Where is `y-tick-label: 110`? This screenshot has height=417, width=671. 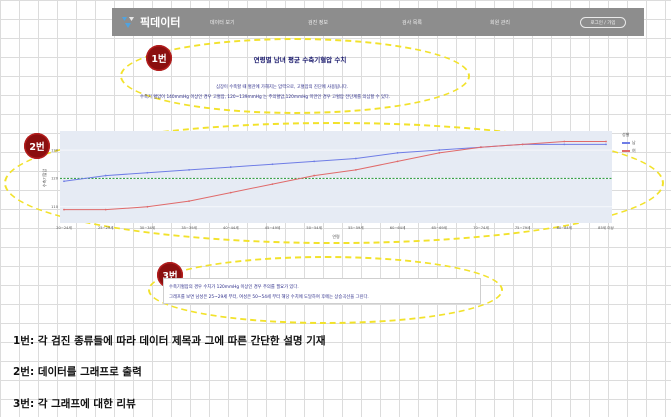
y-tick-label: 110 is located at coordinates (55, 207).